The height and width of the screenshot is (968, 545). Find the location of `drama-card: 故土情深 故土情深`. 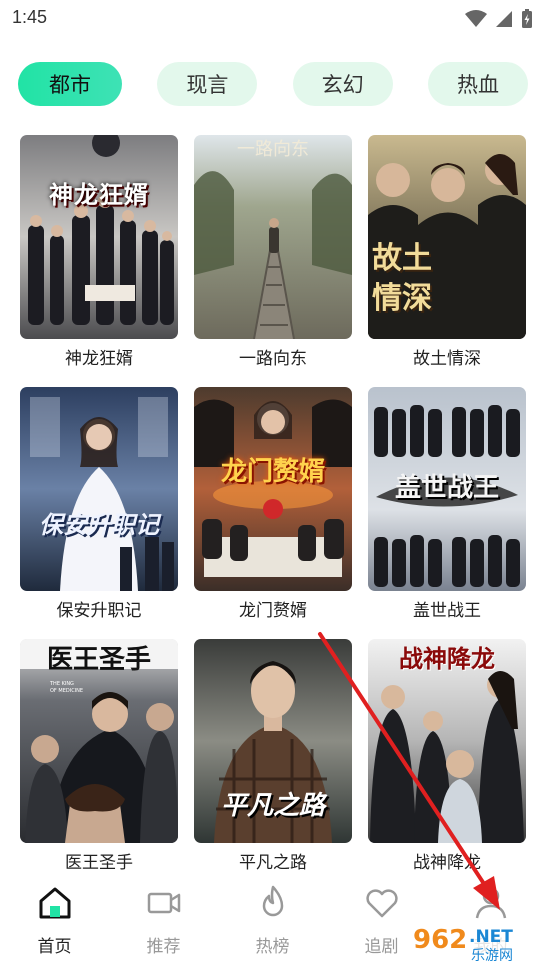

drama-card: 故土情深 故土情深 is located at coordinates (447, 261).